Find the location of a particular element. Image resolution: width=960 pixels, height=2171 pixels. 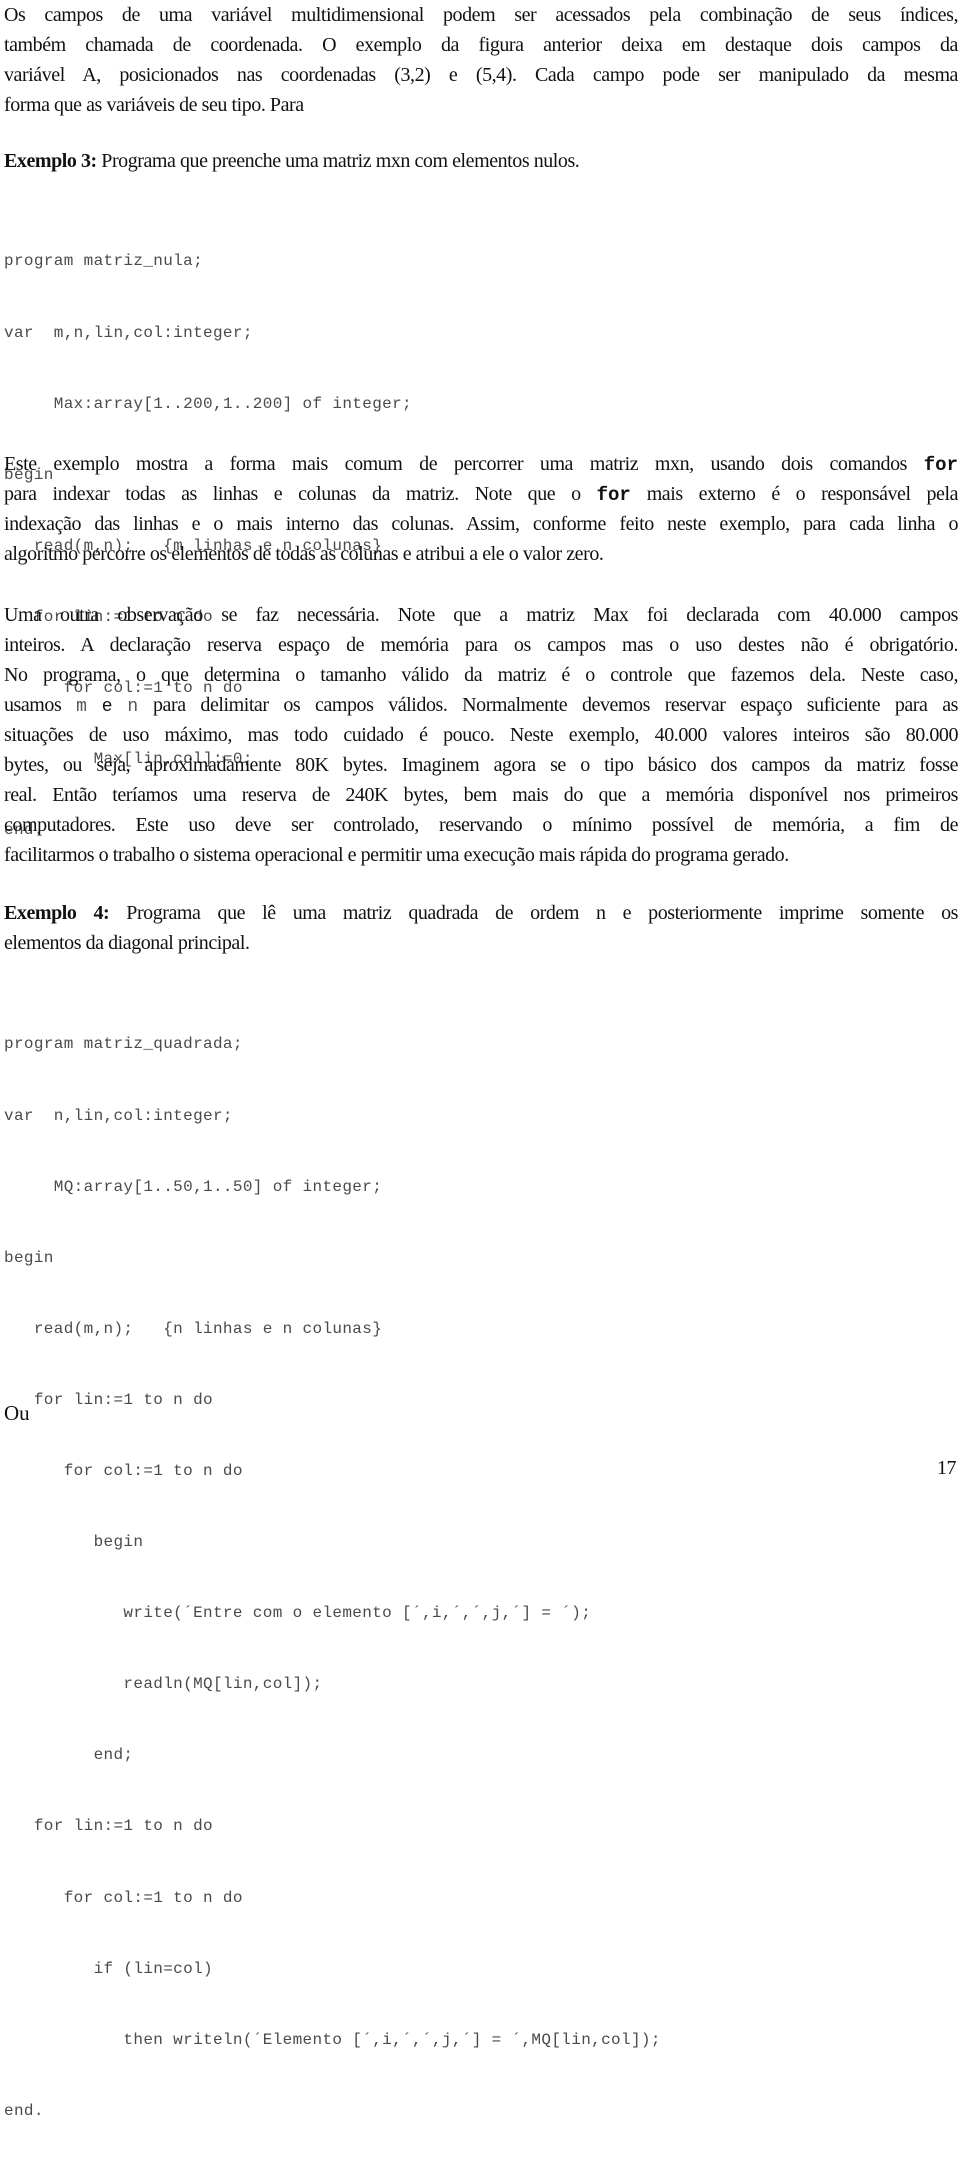

code-line: var n,lin,col:integer; is located at coordinates (118, 1115).